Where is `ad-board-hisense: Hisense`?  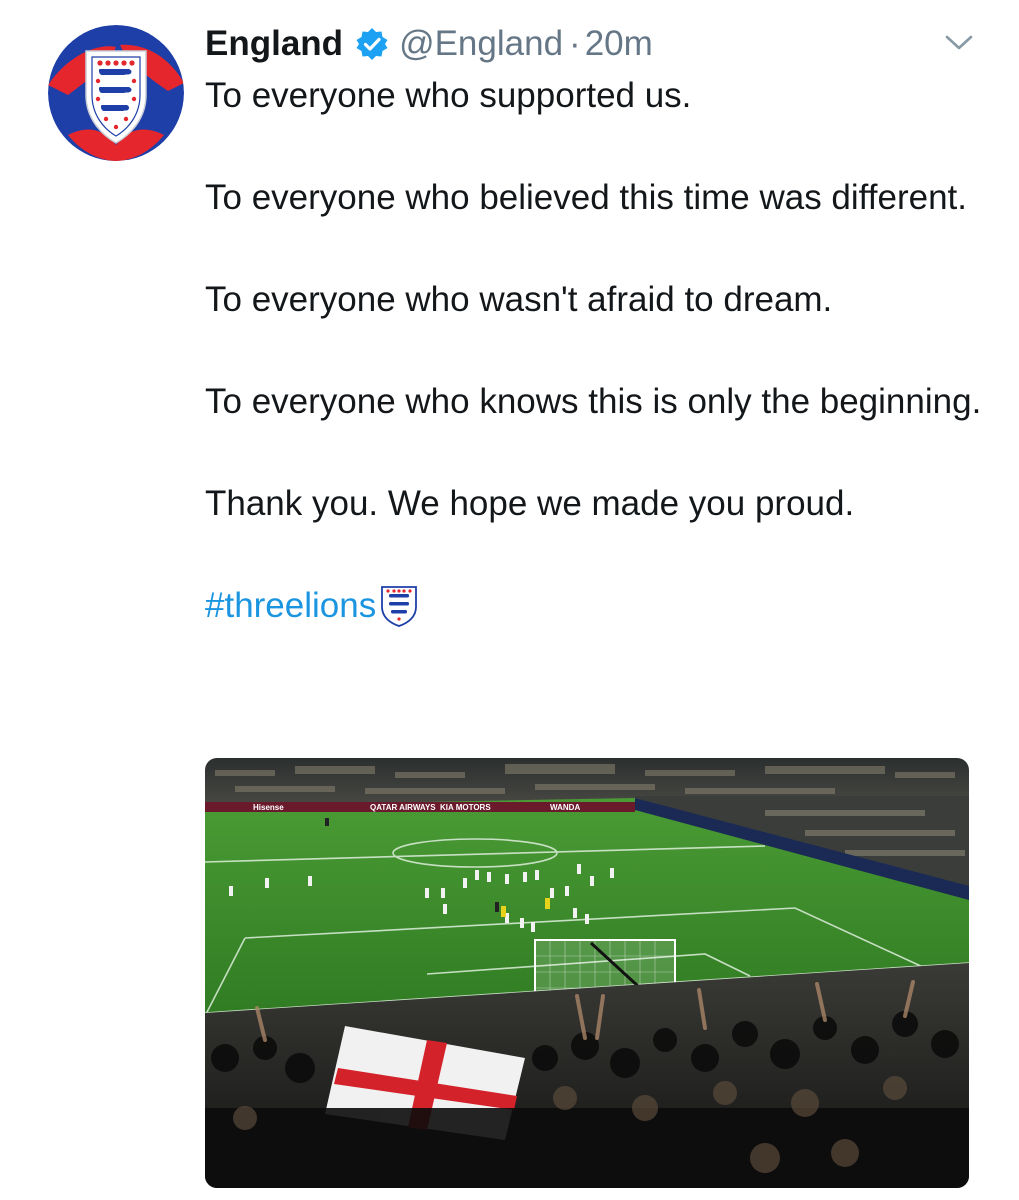 ad-board-hisense: Hisense is located at coordinates (268, 807).